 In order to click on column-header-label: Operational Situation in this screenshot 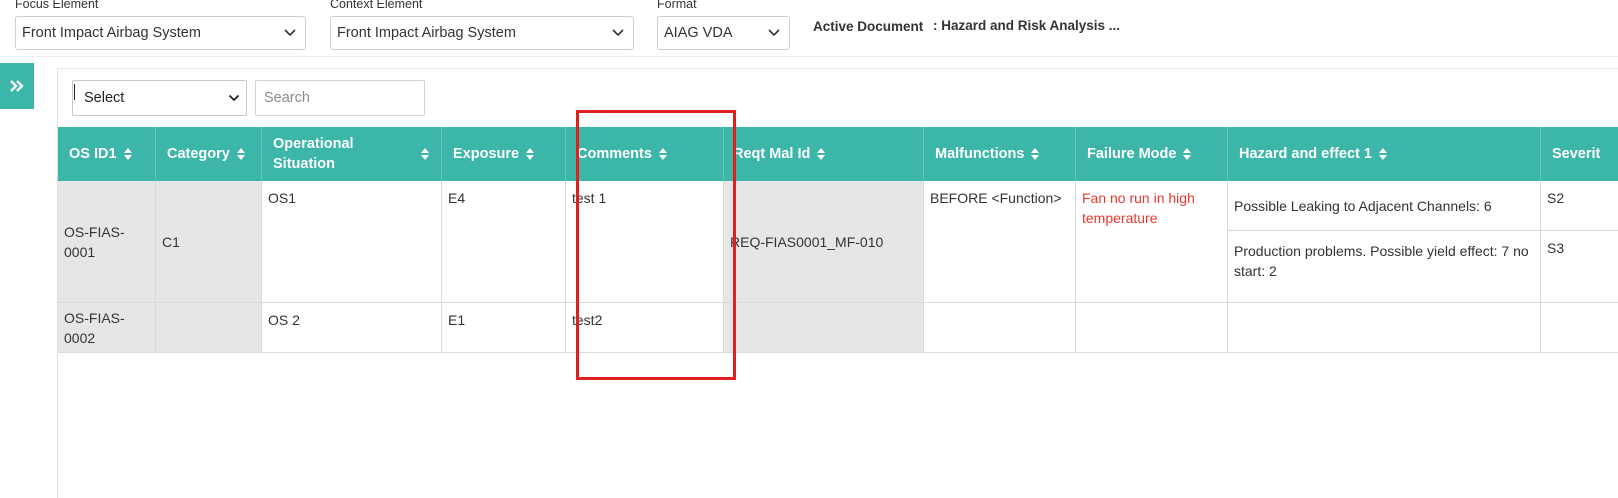, I will do `click(313, 154)`.